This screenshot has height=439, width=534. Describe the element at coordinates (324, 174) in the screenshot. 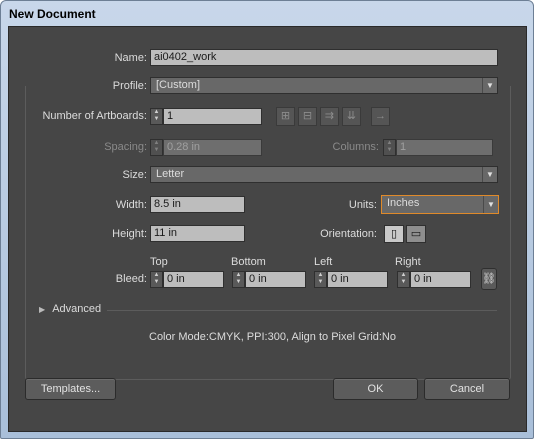

I see `size-select: Letter ▼` at that location.